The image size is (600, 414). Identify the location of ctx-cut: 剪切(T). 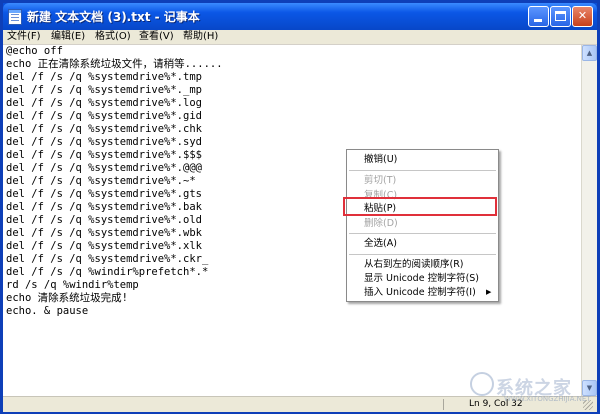
(422, 180).